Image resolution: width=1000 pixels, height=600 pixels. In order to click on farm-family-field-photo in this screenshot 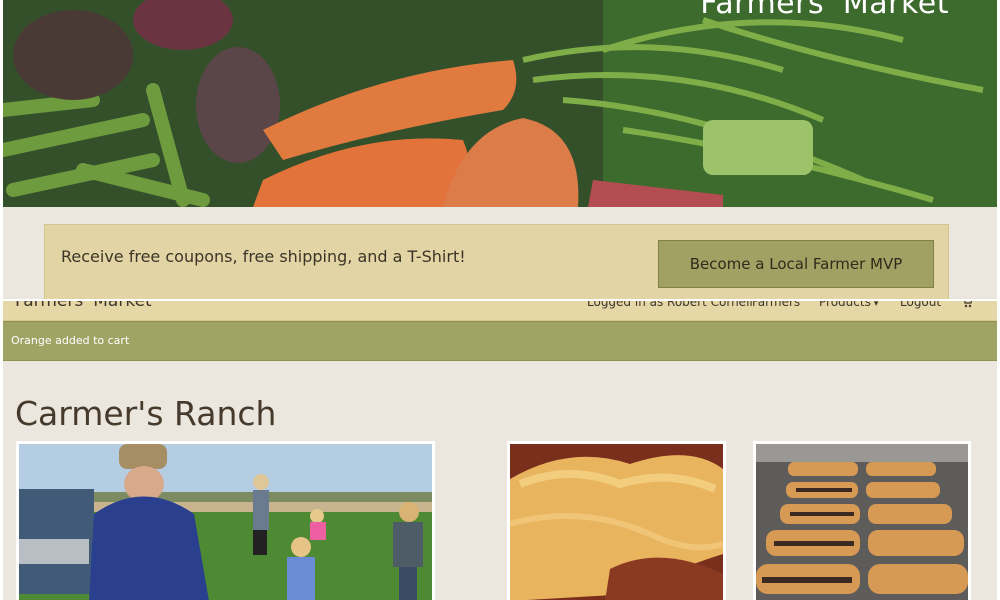, I will do `click(225, 522)`.